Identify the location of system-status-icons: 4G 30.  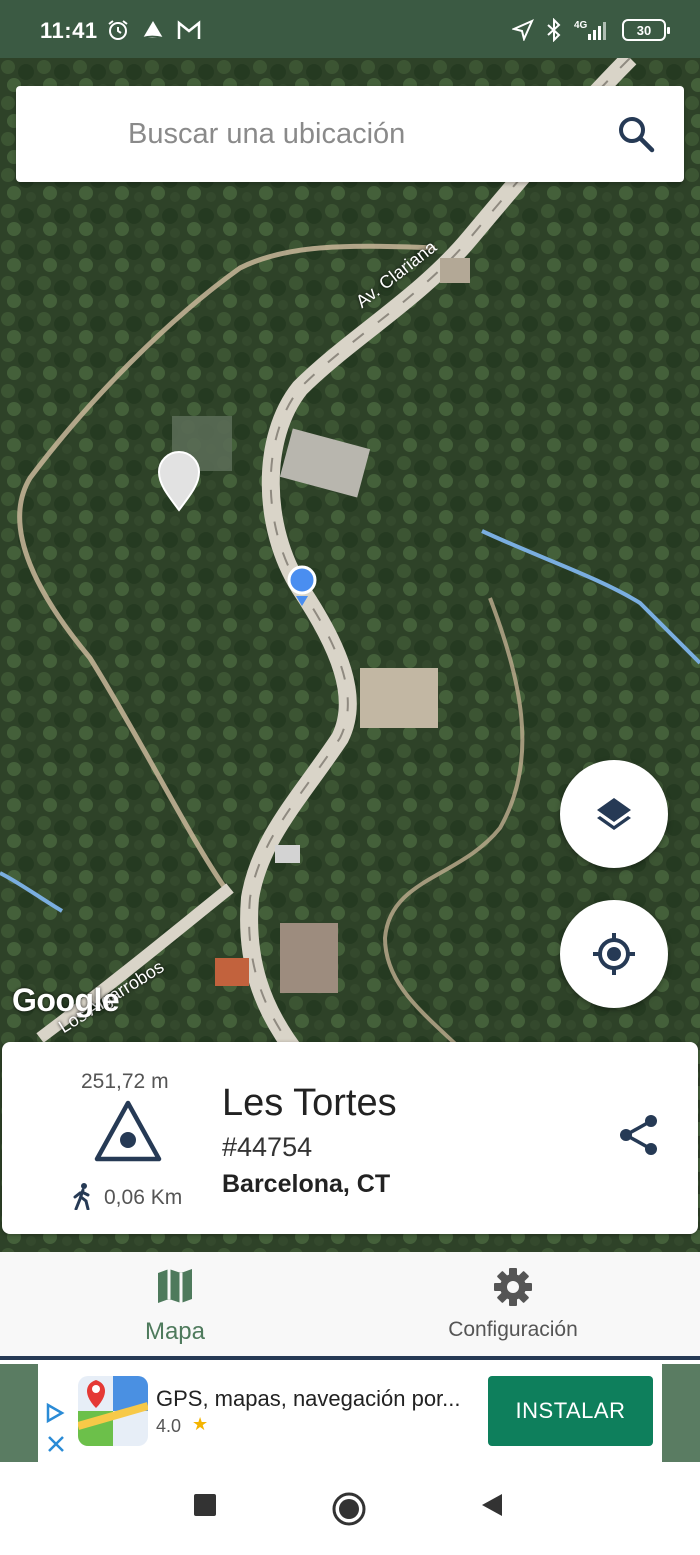
(591, 30).